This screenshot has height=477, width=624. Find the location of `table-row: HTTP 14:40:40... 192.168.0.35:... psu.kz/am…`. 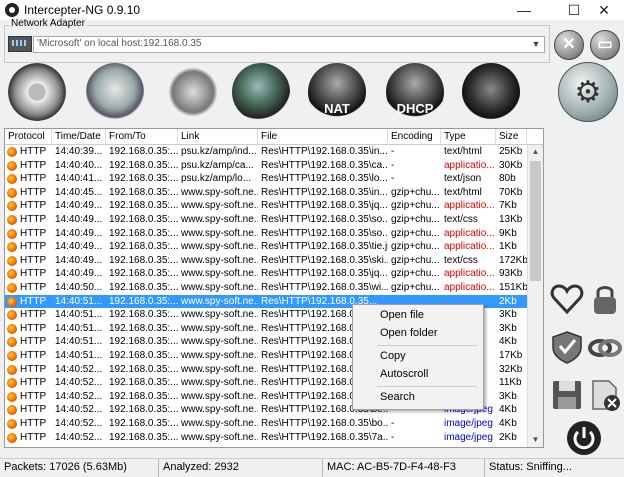

table-row: HTTP 14:40:40... 192.168.0.35:... psu.kz/am… is located at coordinates (266, 166).